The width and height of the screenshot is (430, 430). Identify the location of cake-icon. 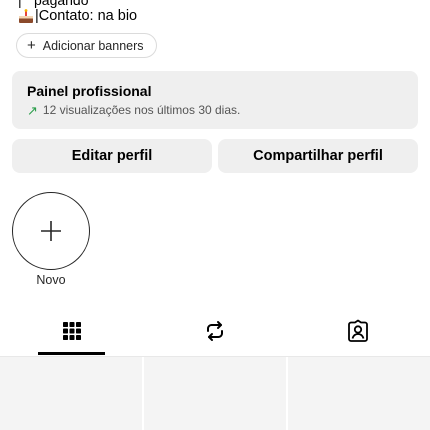
(26, 16).